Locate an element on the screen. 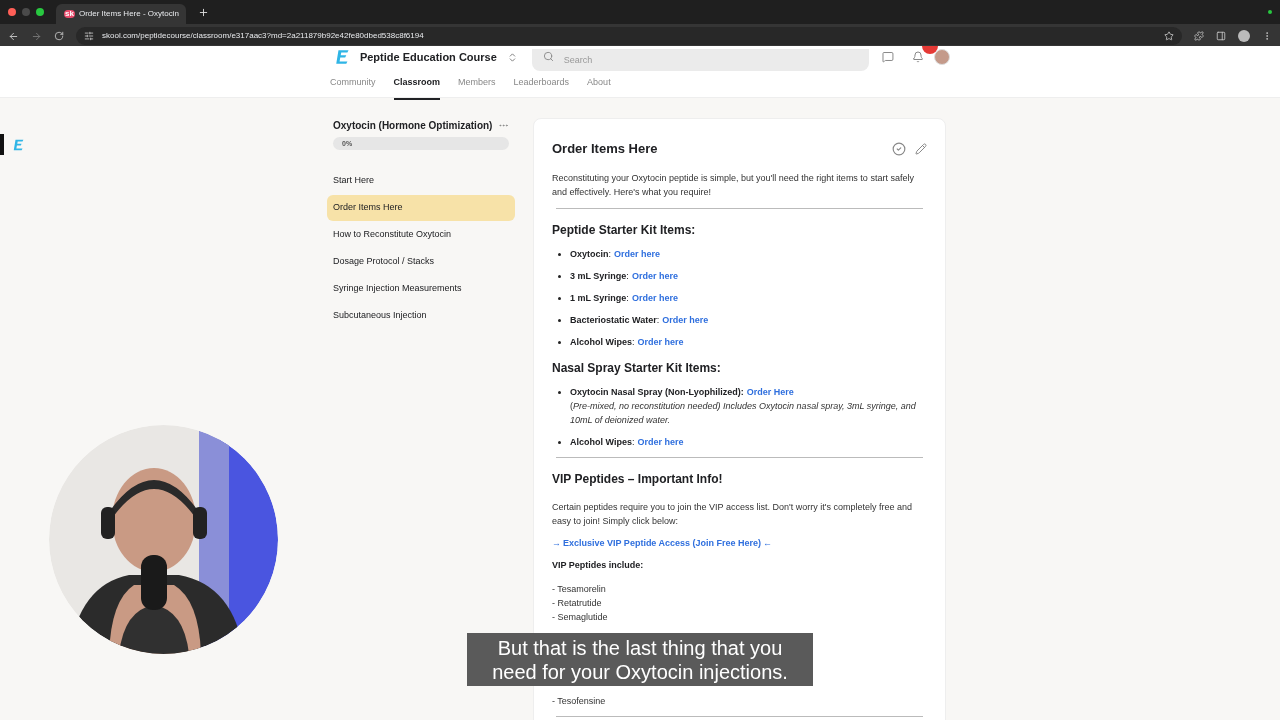  url-text: skool.com/peptidecourse/classroom/e317aac3?md=2a211879b92e42fe80dbed538c8f6194 is located at coordinates (263, 36).